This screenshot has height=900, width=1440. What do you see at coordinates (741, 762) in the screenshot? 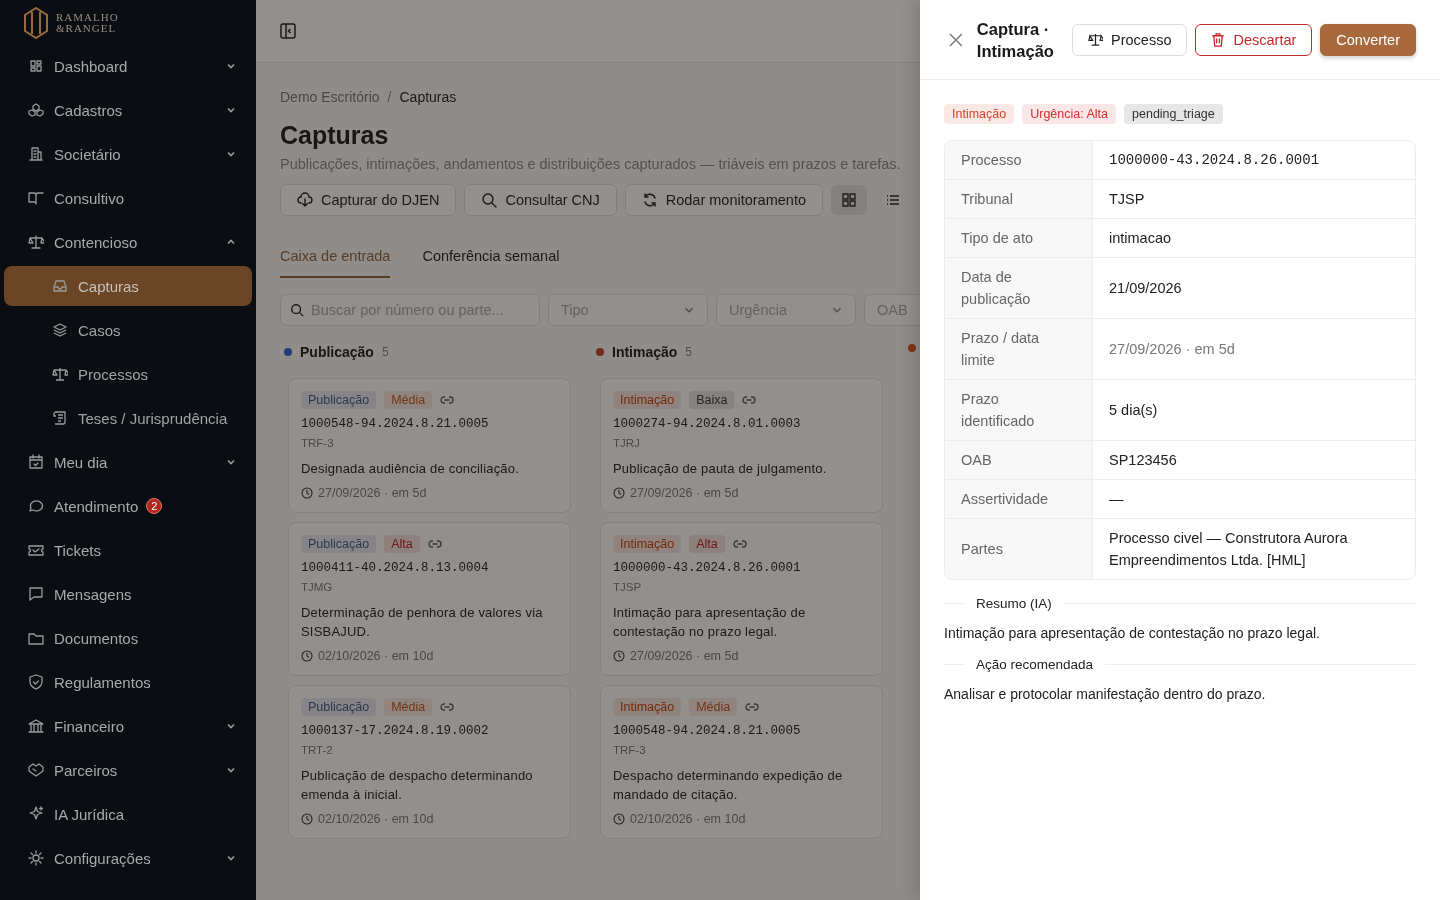
I see `capture-card: Intimação Média 1000548-94.2024.8.21.0005 TRF-3 Despacho determinando expedição de mandado de citação. 02/10/2026 · em 10d` at bounding box center [741, 762].